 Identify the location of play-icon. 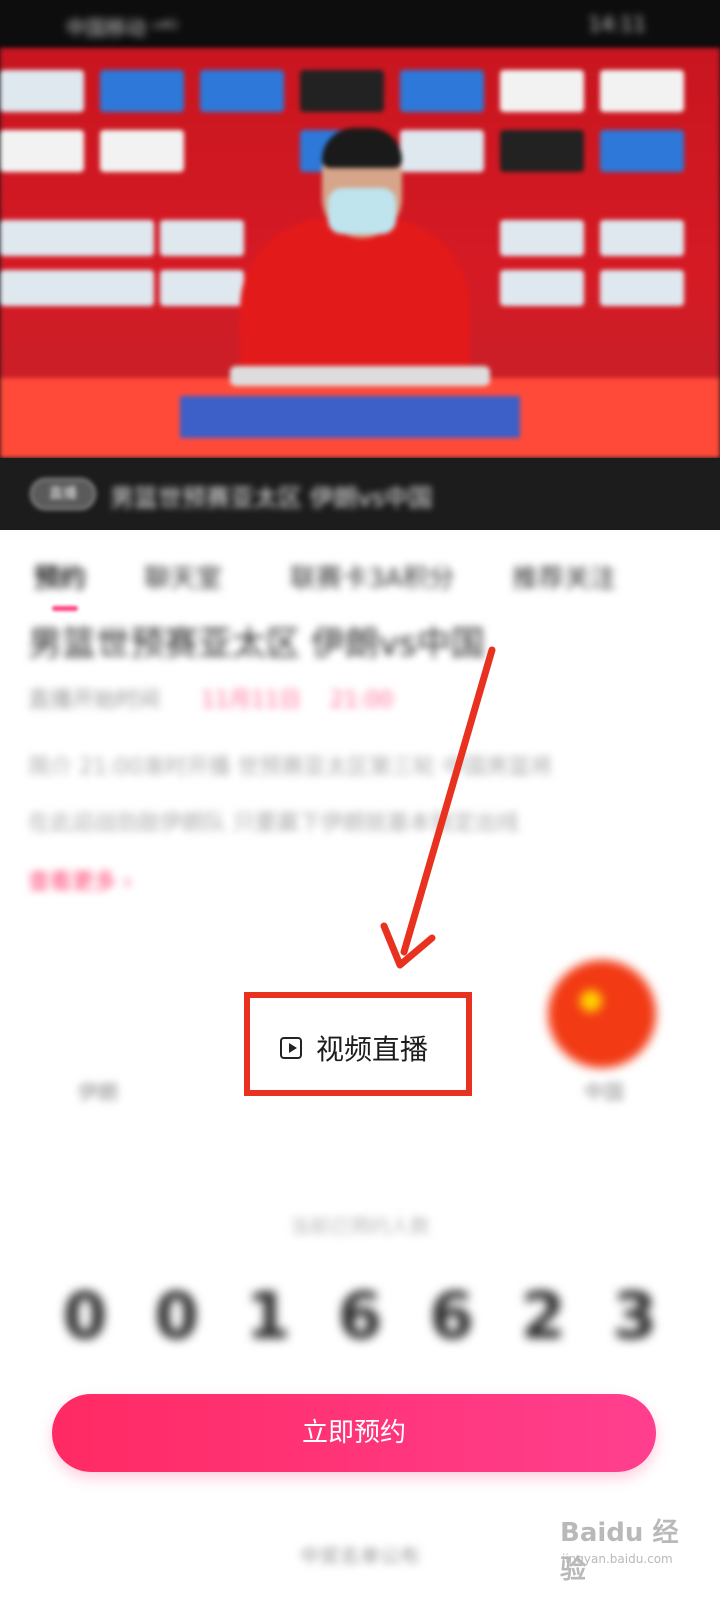
(291, 1048).